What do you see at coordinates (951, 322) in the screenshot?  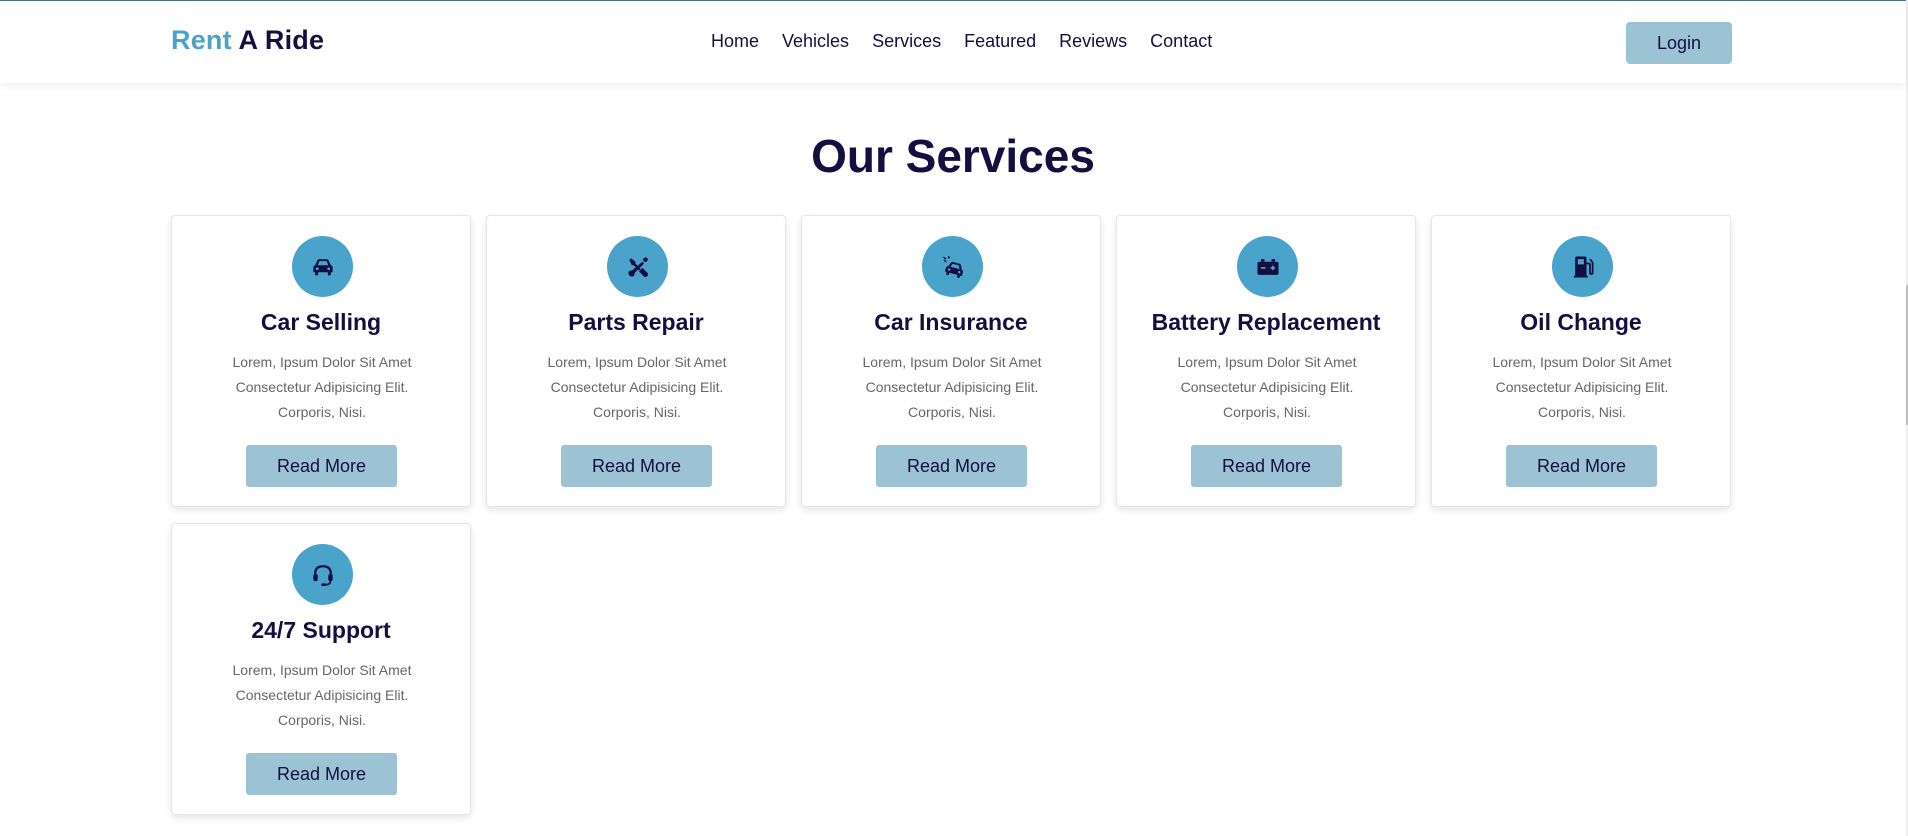 I see `service-title: Car Insurance` at bounding box center [951, 322].